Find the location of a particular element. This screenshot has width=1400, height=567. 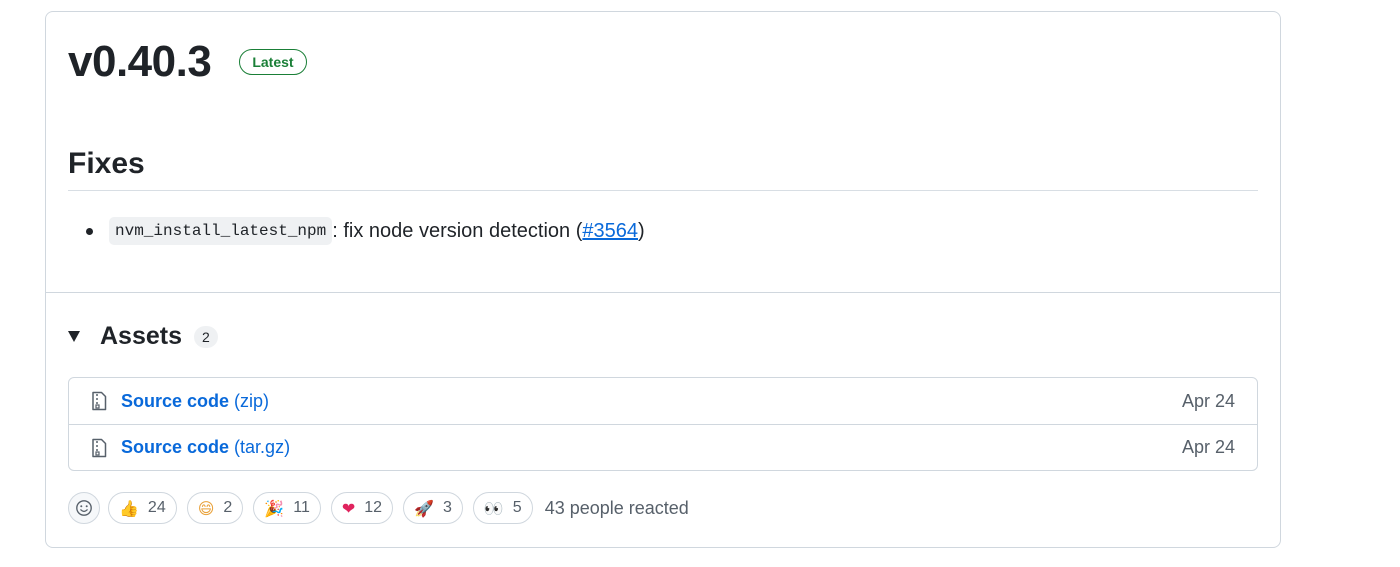

fix-description: : fix node version detection ( is located at coordinates (457, 230).